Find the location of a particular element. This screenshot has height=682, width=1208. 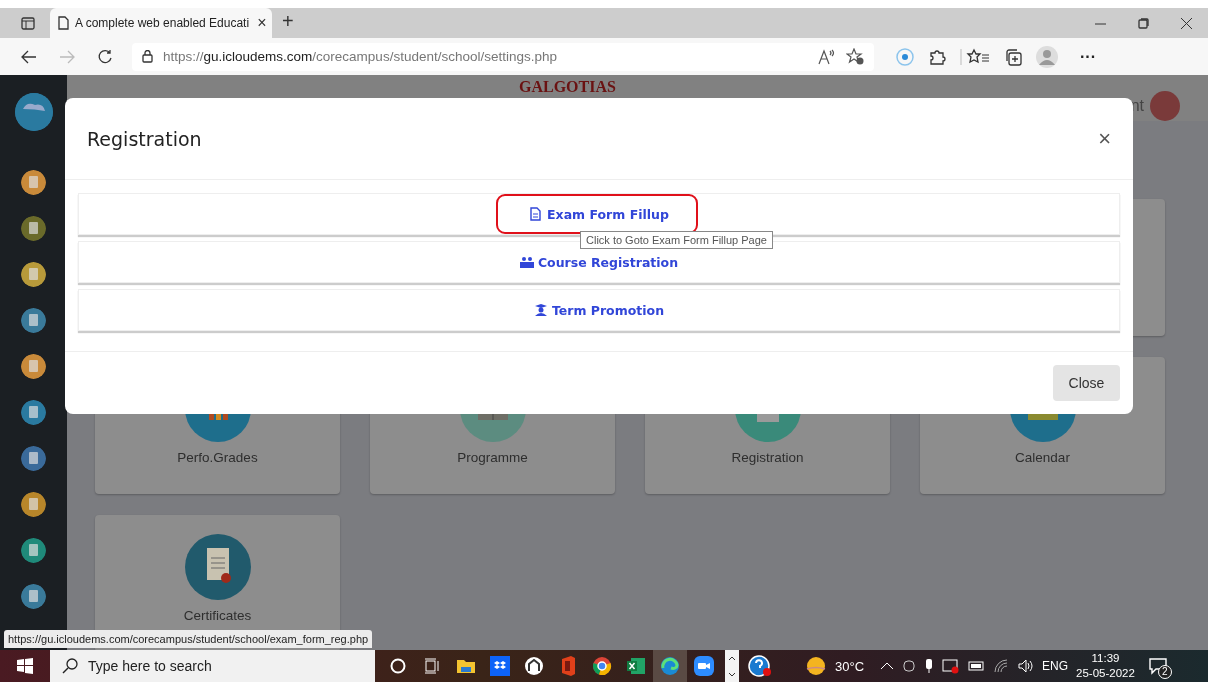

spreadsheet-icon is located at coordinates (636, 666).